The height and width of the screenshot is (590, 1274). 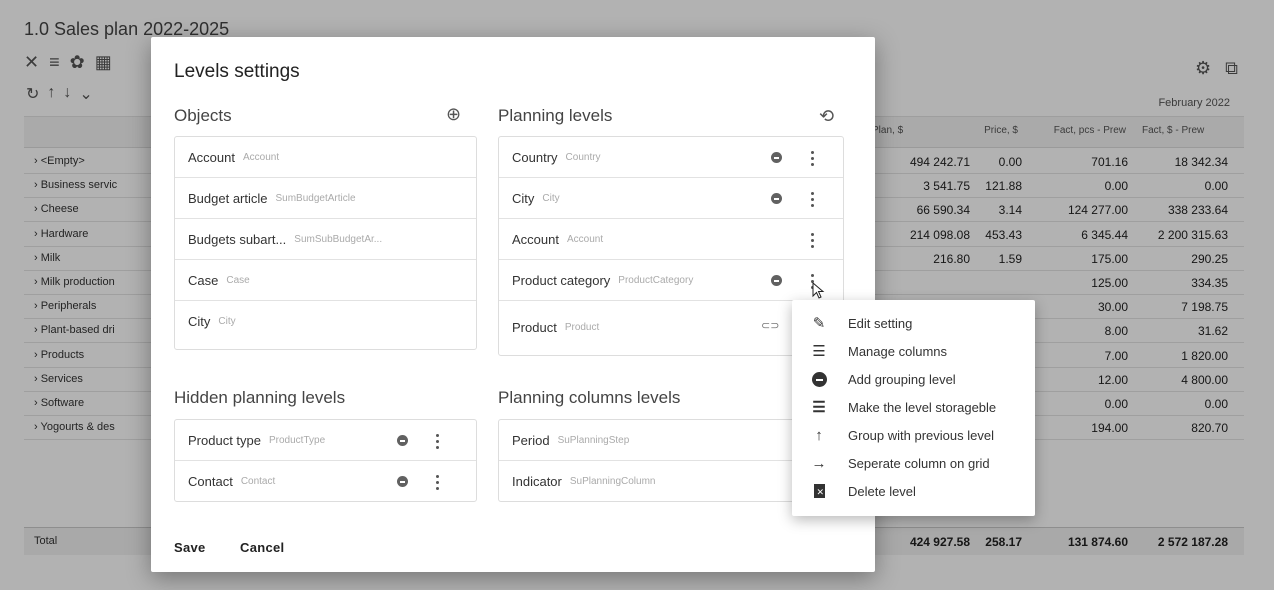 I want to click on item-name: Budget article, so click(x=228, y=198).